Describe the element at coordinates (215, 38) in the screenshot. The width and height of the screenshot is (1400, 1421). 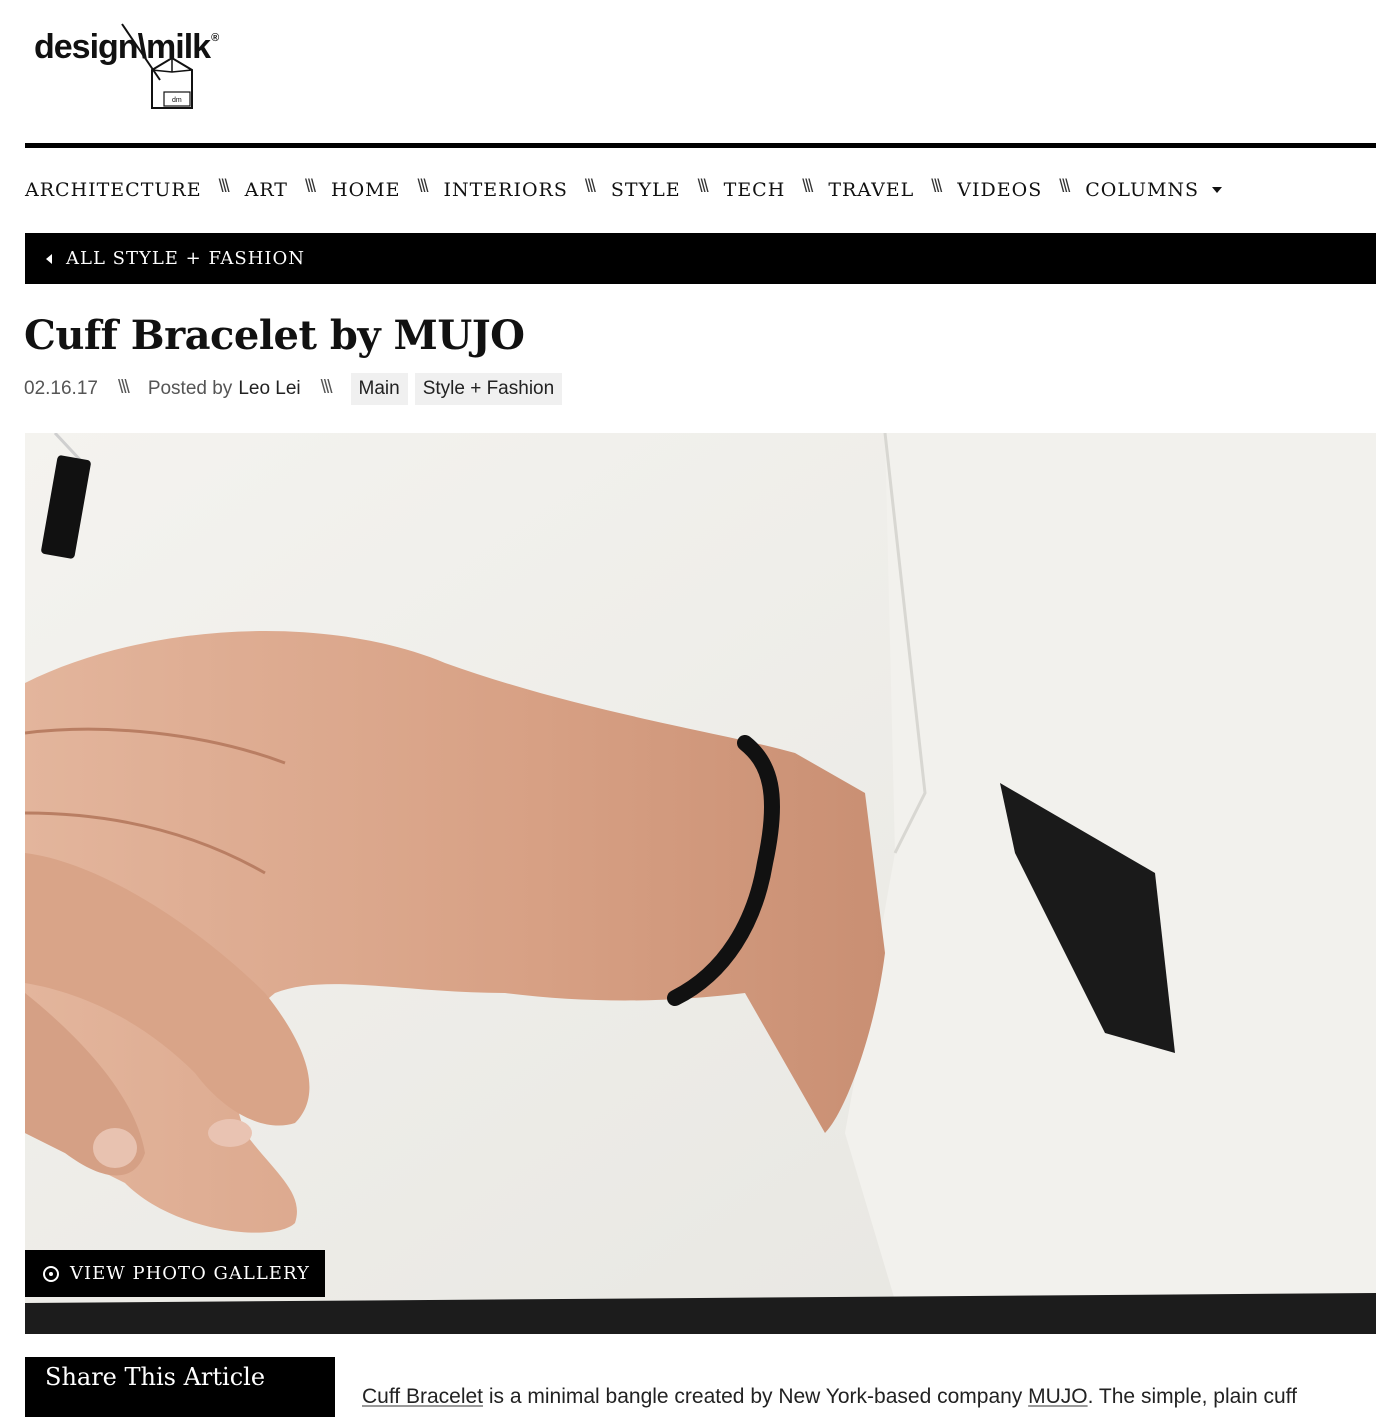
I see `logo-registered-mark: ®` at that location.